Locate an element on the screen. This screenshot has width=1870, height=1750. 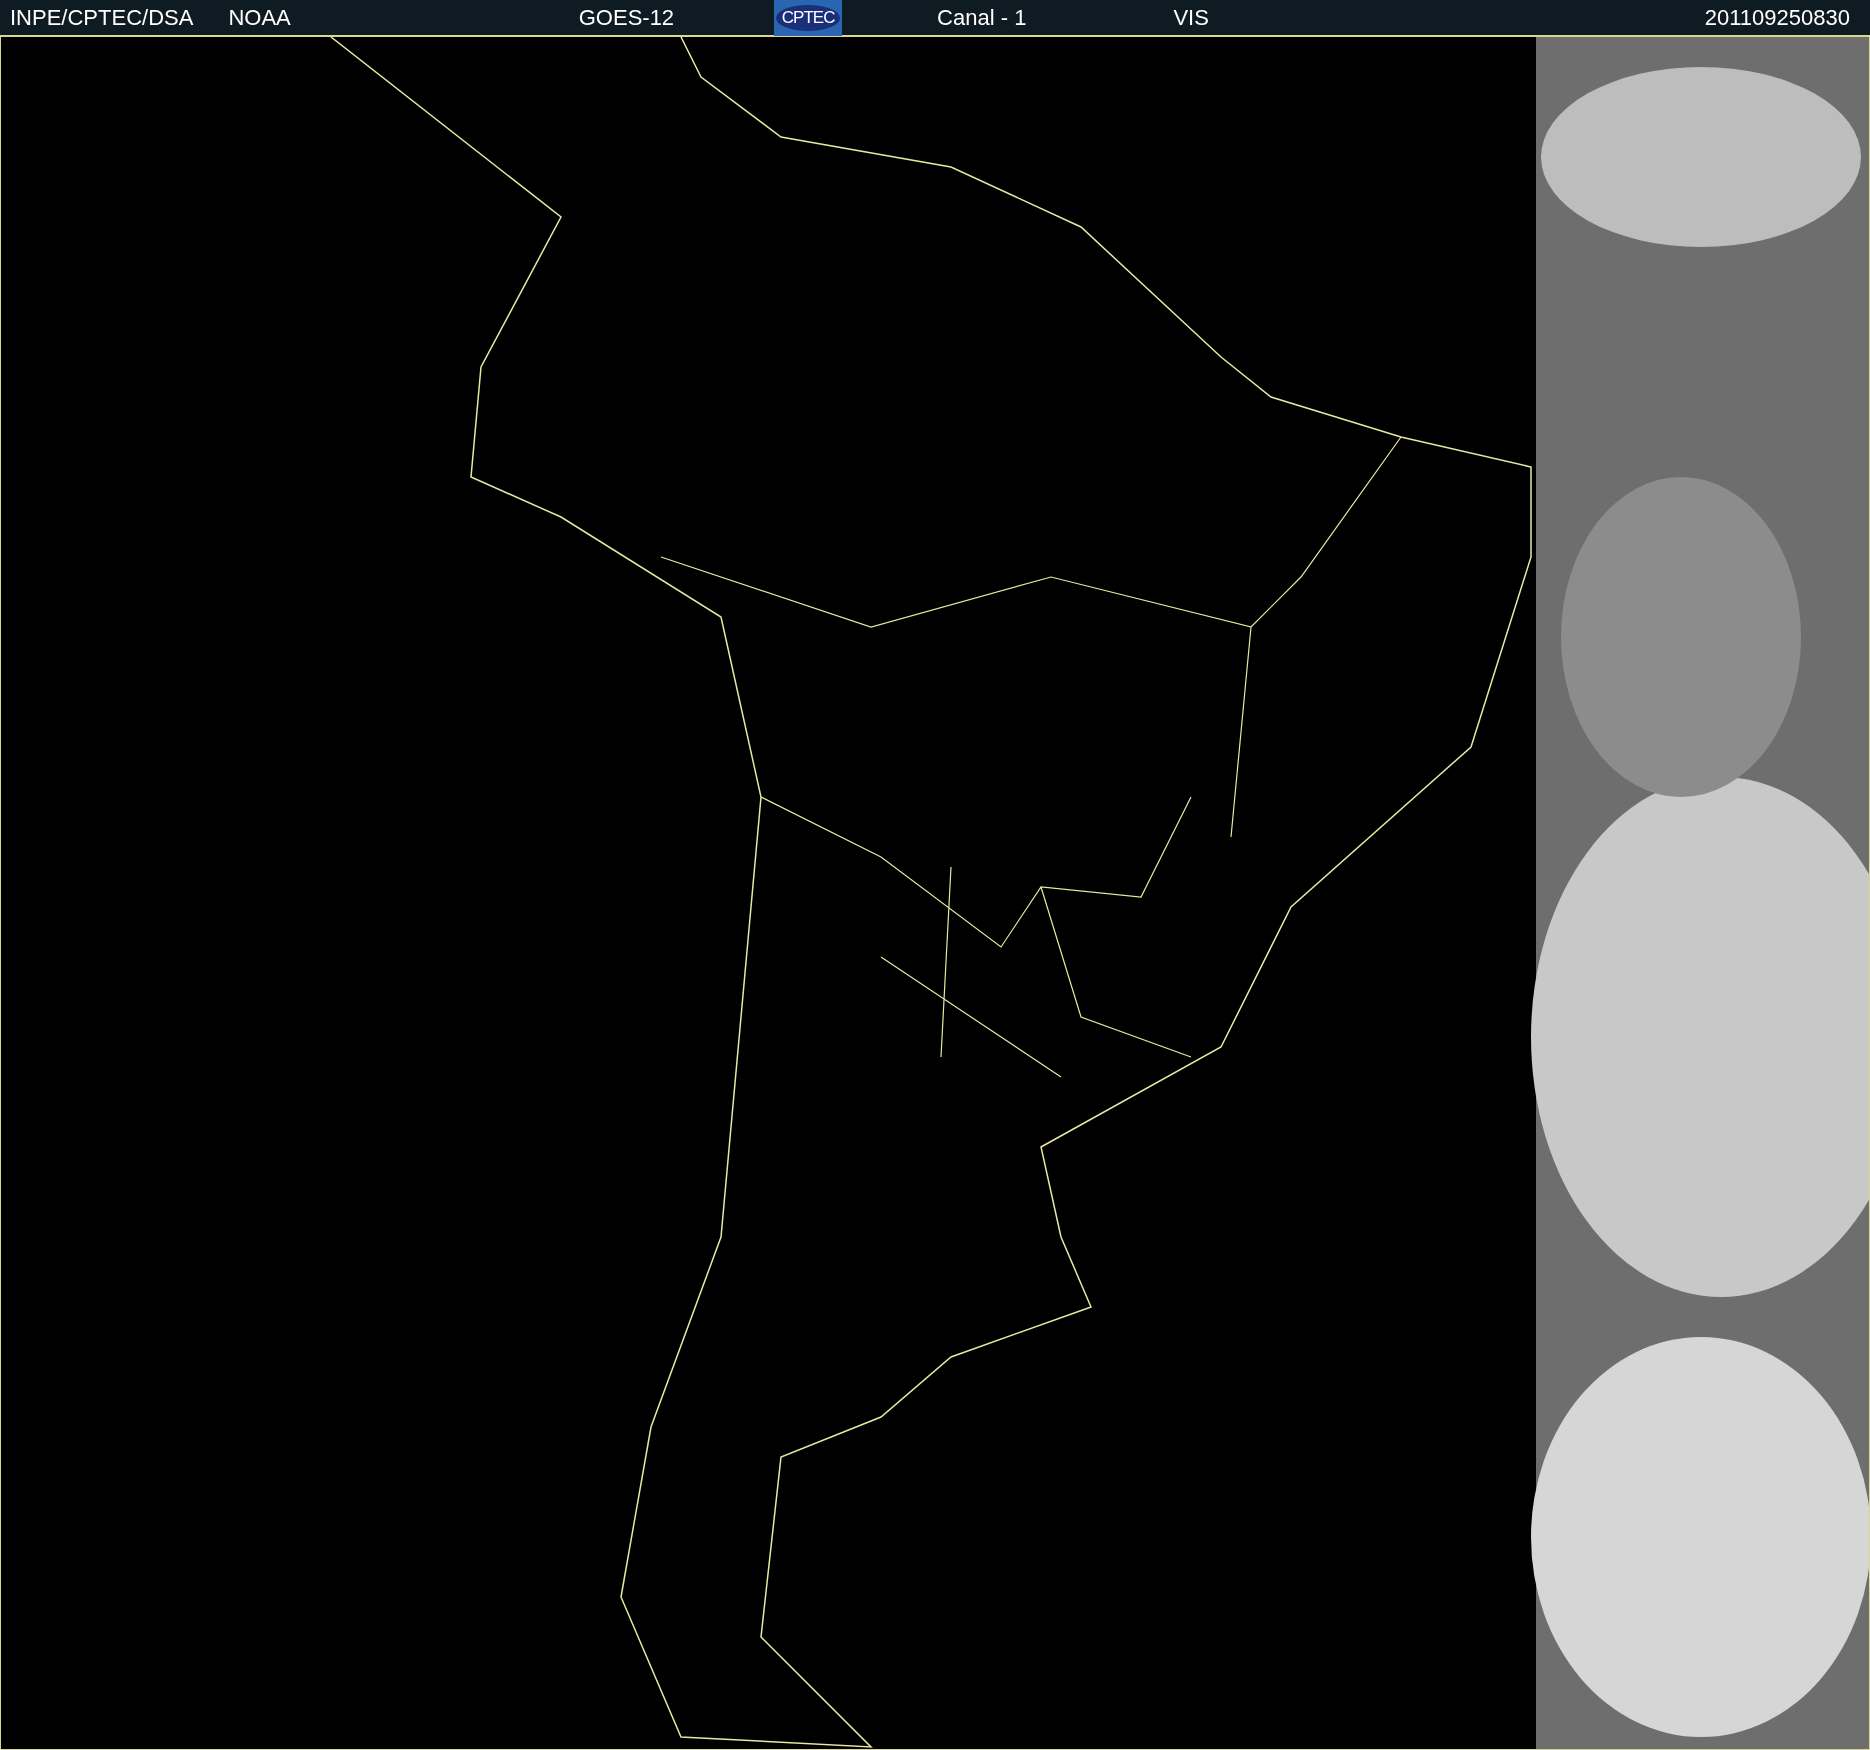
agency-label: INPE/CPTEC/DSA is located at coordinates (102, 17).